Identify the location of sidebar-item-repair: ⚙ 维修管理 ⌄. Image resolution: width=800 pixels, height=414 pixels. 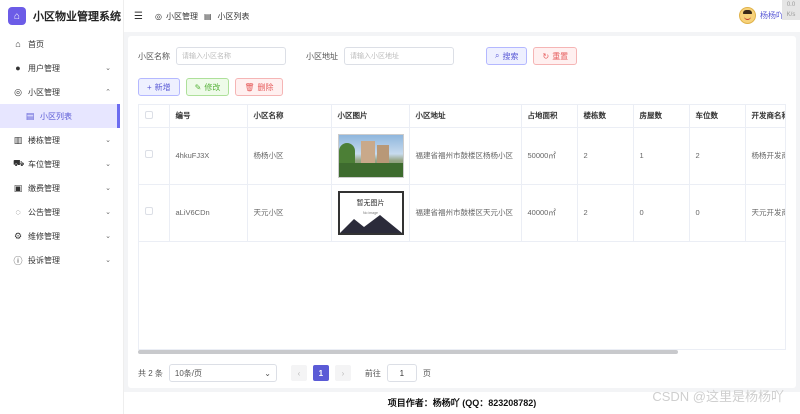
(61, 236).